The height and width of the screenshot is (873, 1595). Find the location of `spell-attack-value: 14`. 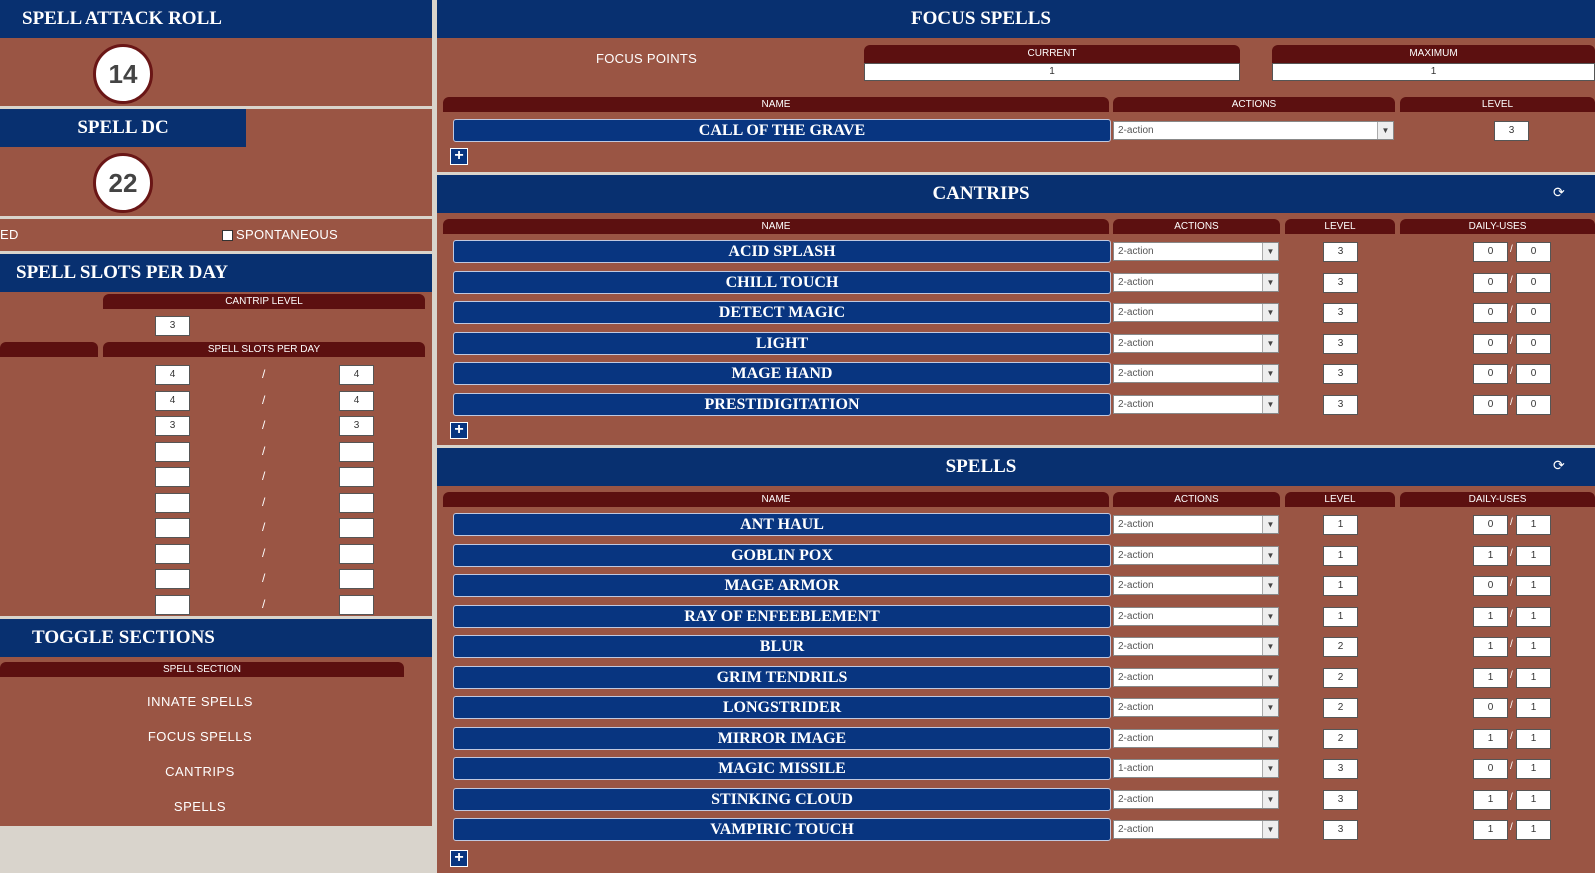

spell-attack-value: 14 is located at coordinates (123, 74).